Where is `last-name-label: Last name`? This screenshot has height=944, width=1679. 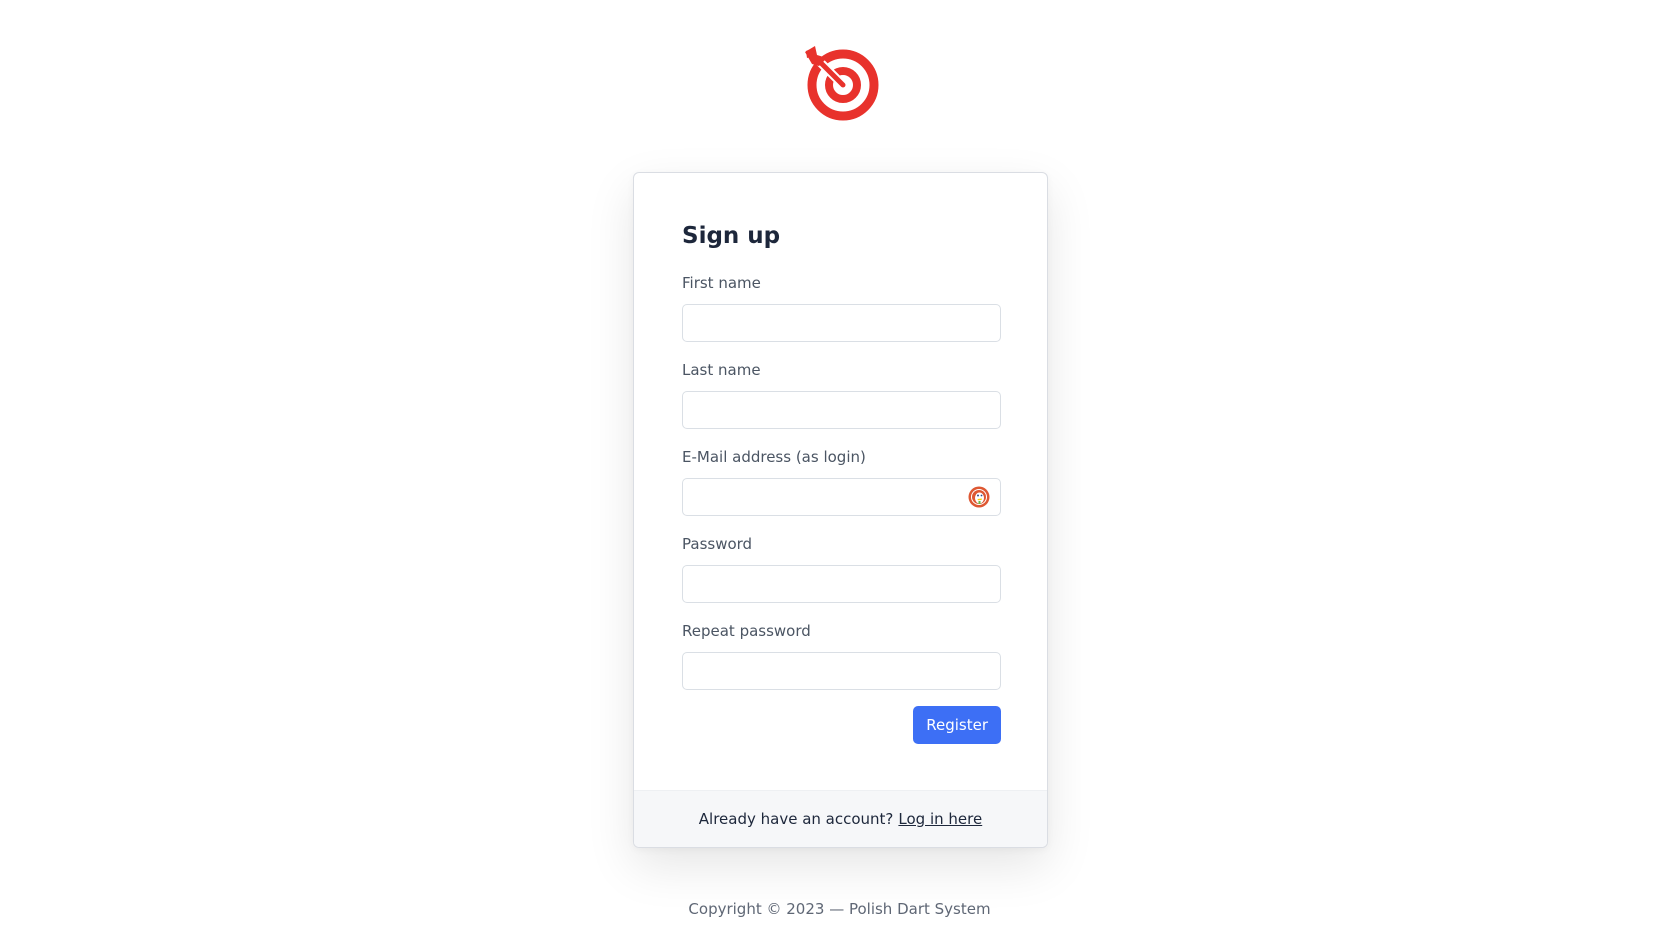
last-name-label: Last name is located at coordinates (721, 370).